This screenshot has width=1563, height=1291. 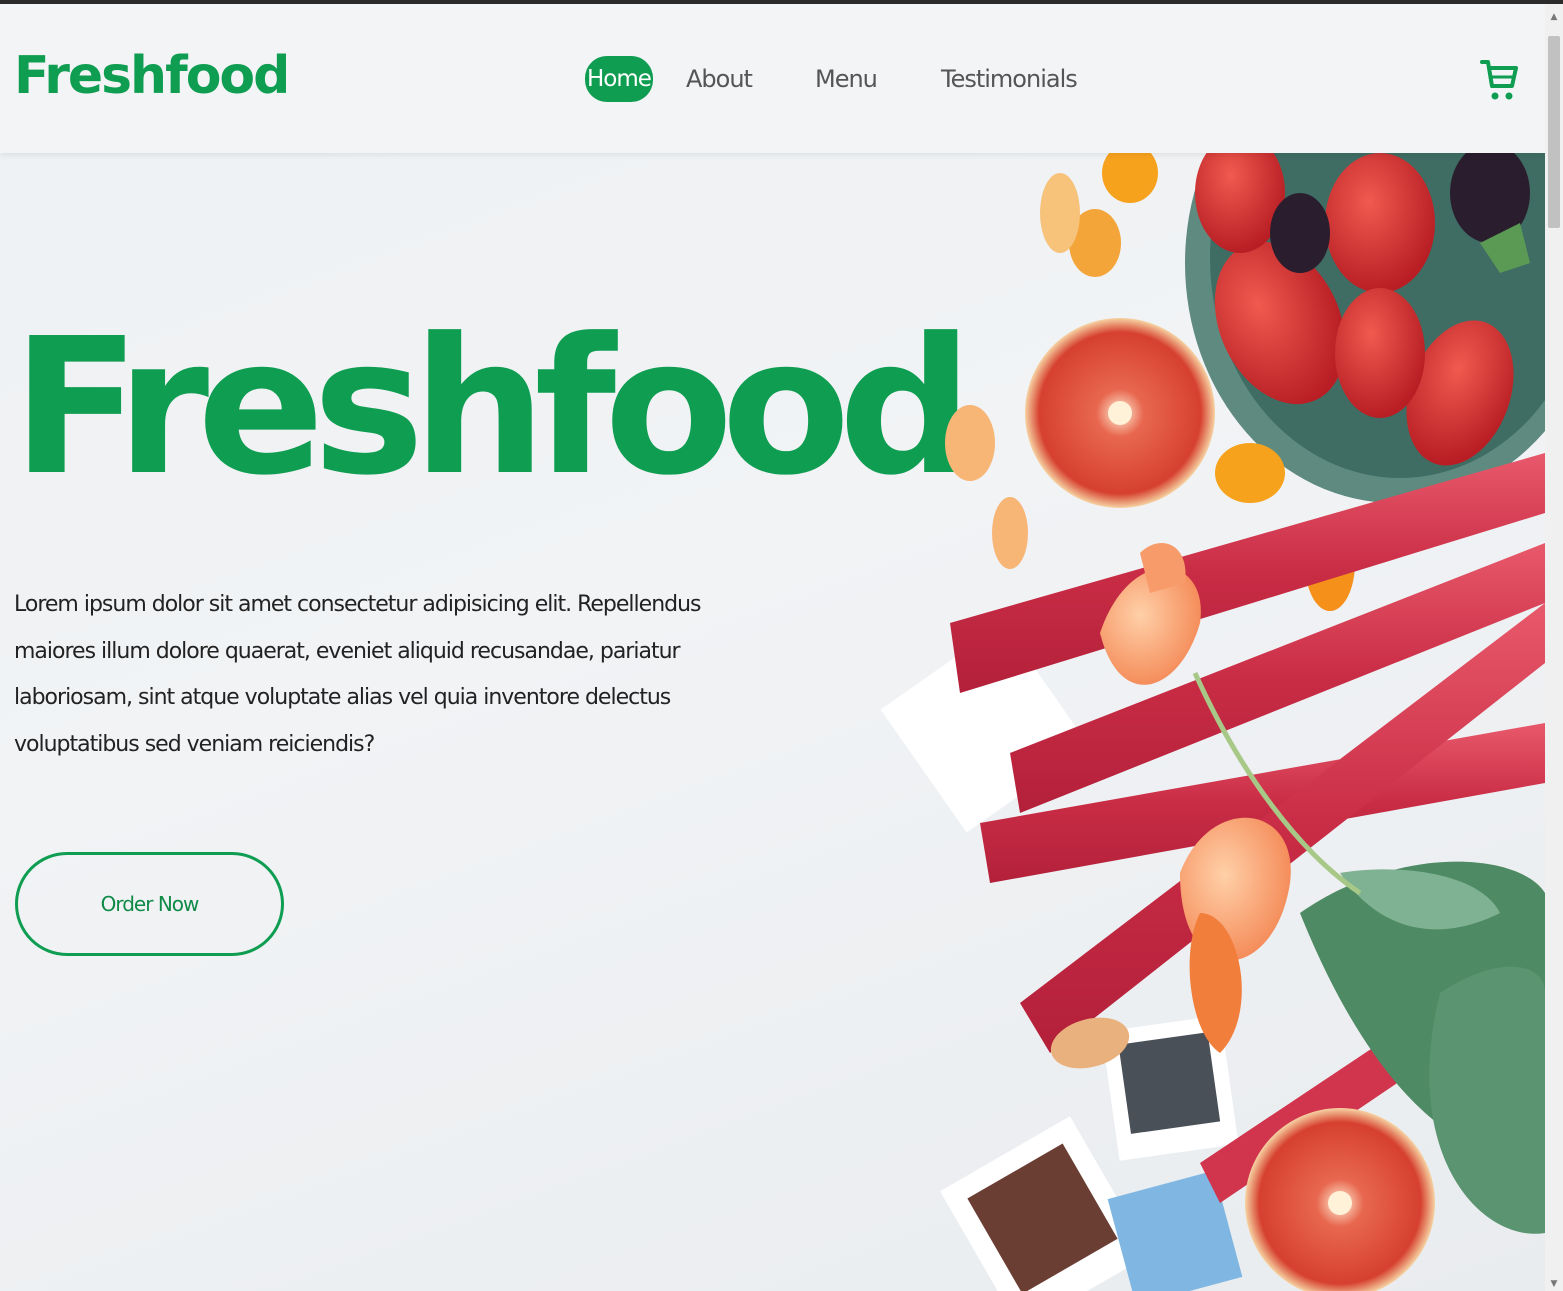 I want to click on nav-menu: Menu, so click(x=846, y=79).